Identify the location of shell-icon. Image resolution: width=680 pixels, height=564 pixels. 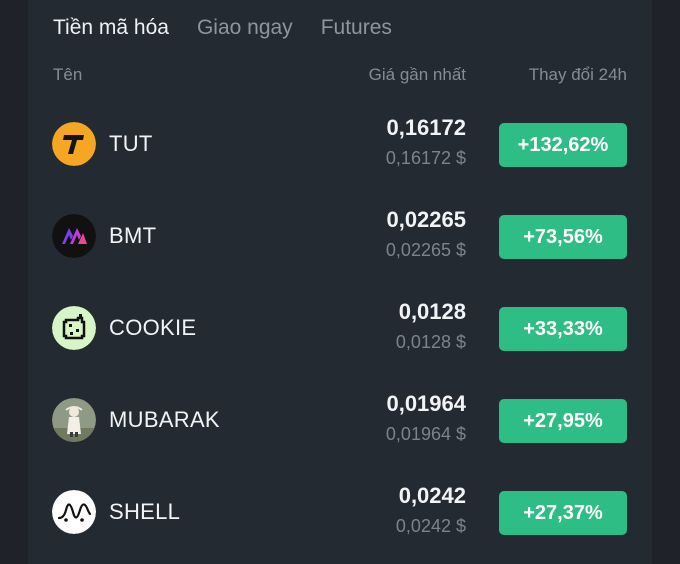
(74, 512).